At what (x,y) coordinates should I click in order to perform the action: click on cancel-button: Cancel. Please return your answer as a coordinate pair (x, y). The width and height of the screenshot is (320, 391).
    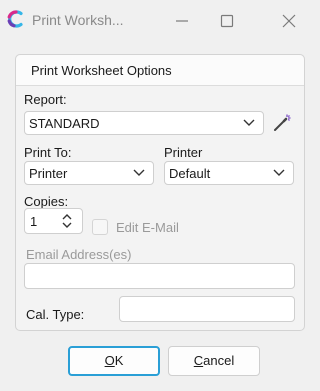
    Looking at the image, I should click on (214, 361).